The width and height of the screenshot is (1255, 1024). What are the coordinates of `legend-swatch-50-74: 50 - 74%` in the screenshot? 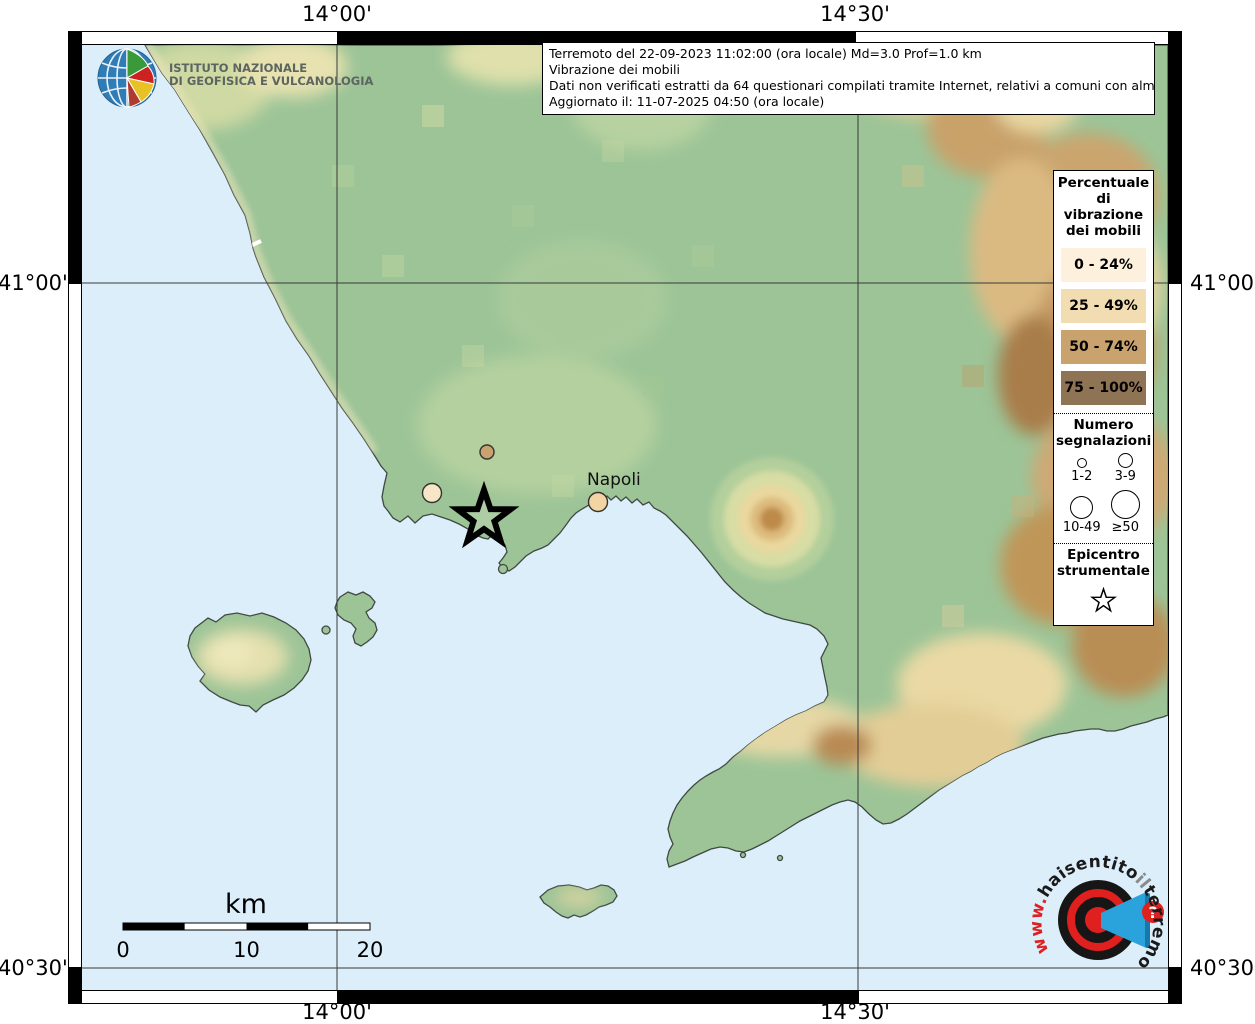 It's located at (1103, 347).